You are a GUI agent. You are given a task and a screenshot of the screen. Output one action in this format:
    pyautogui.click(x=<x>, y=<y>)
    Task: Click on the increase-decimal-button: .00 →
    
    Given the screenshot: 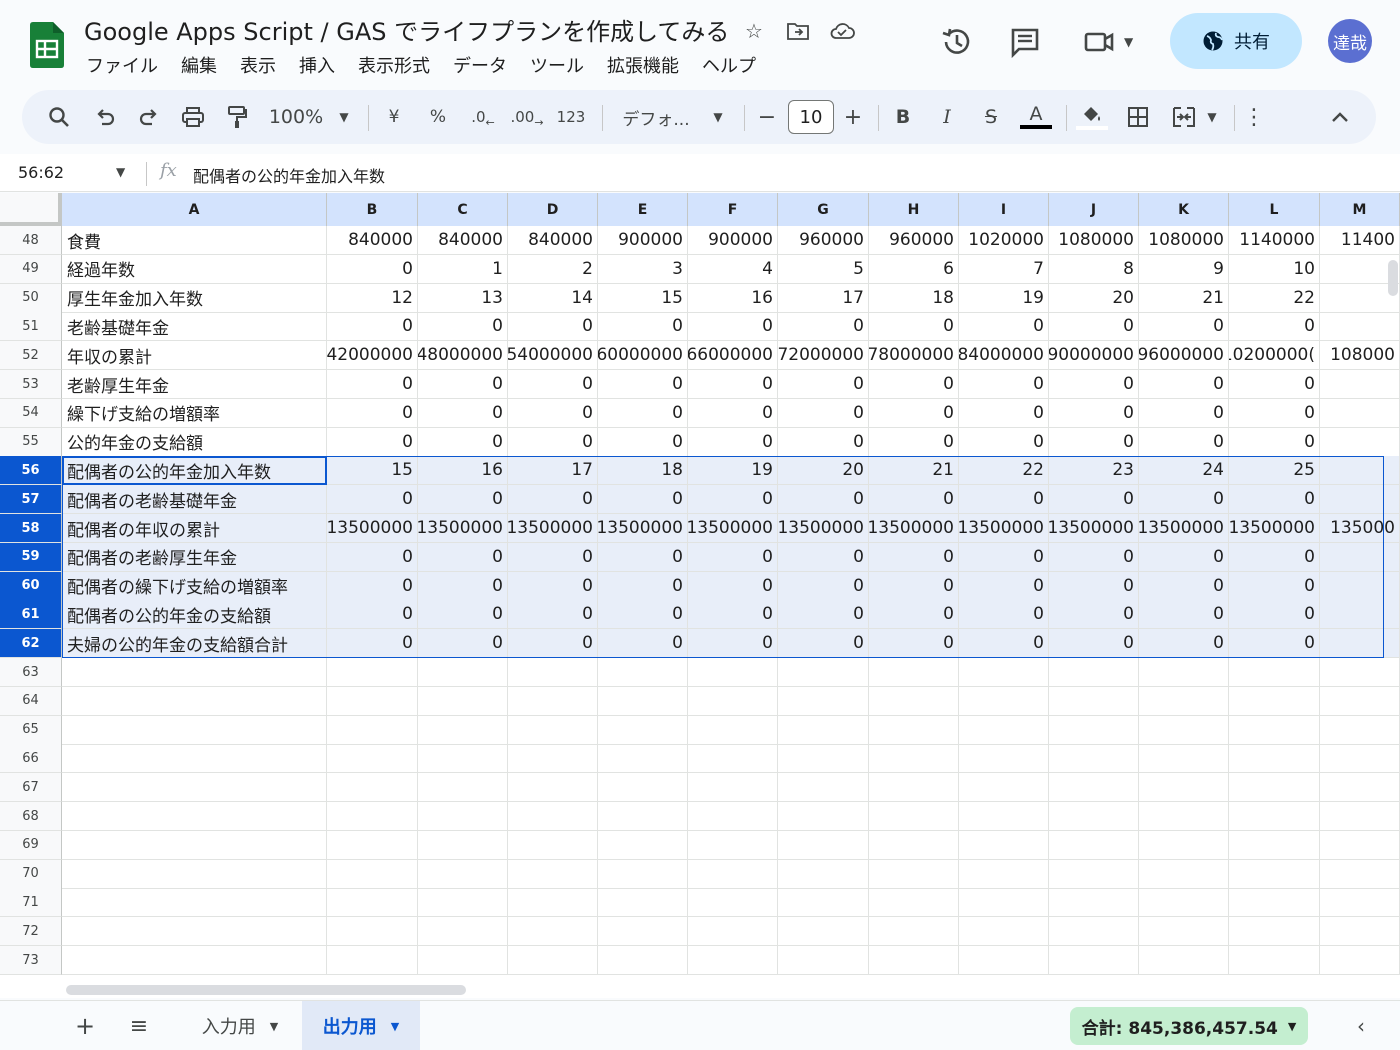 What is the action you would take?
    pyautogui.click(x=526, y=117)
    